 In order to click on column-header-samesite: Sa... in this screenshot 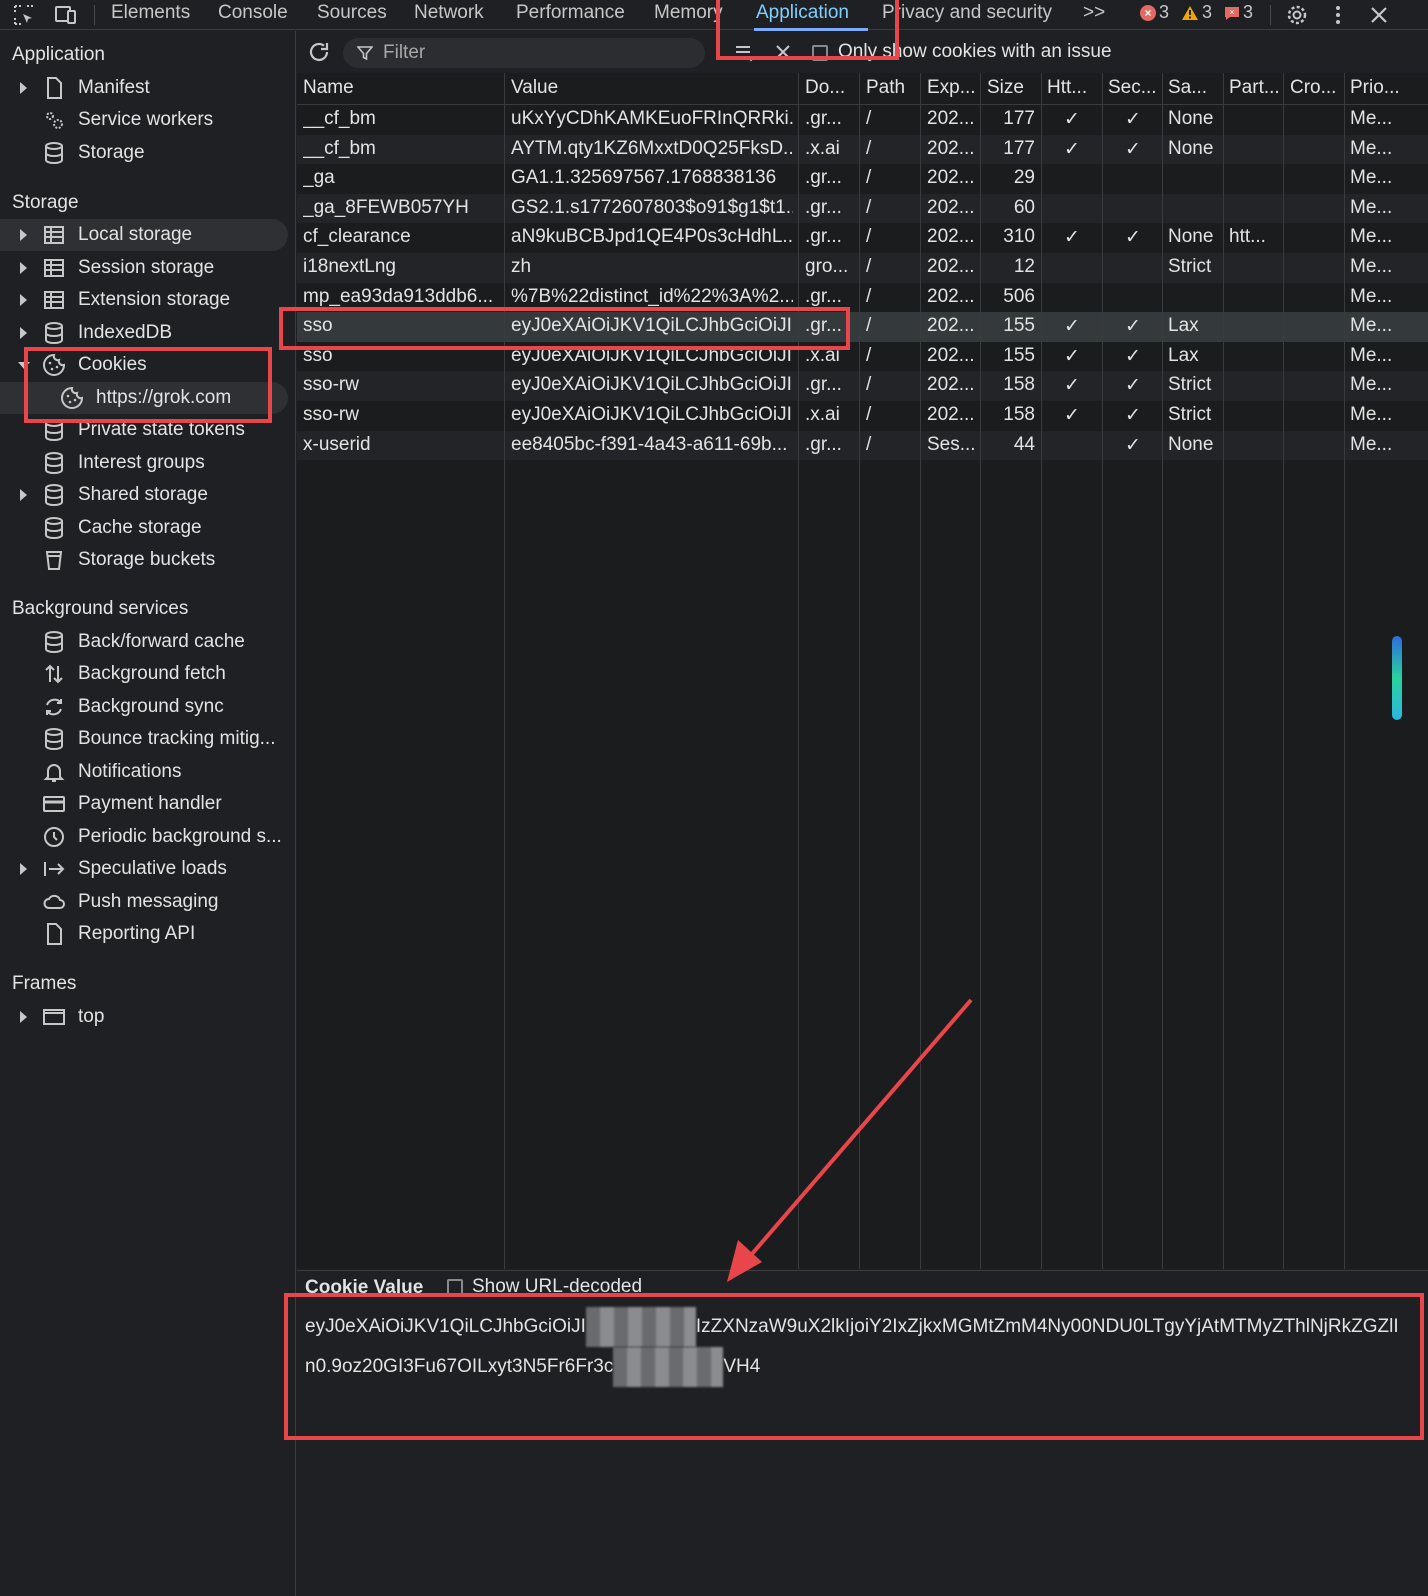, I will do `click(1187, 88)`.